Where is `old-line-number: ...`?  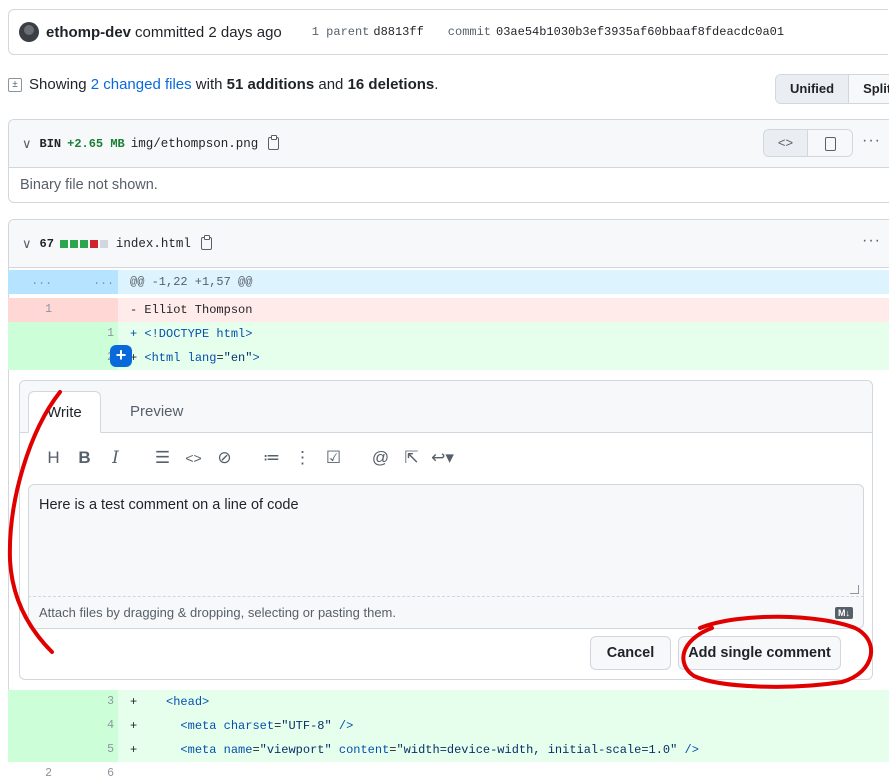
old-line-number: ... is located at coordinates (30, 282).